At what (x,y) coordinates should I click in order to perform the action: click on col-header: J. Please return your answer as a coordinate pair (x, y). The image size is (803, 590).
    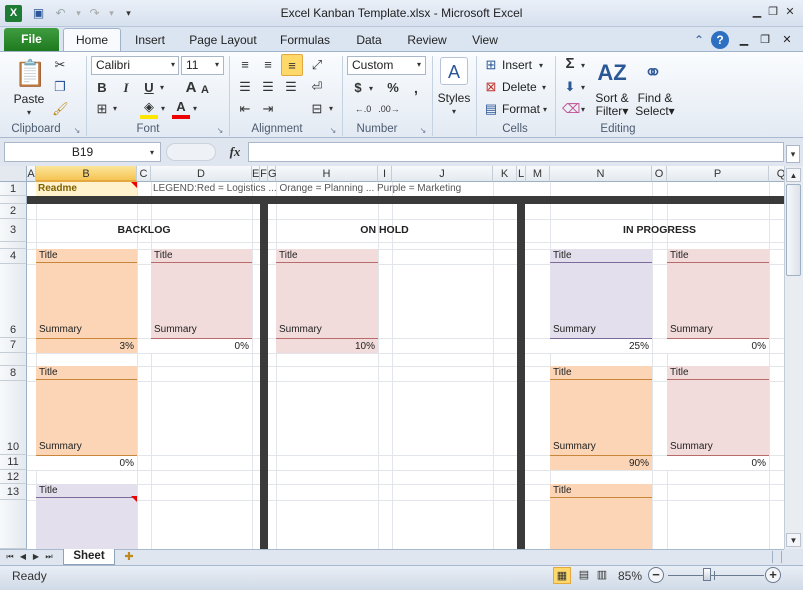
    Looking at the image, I should click on (442, 174).